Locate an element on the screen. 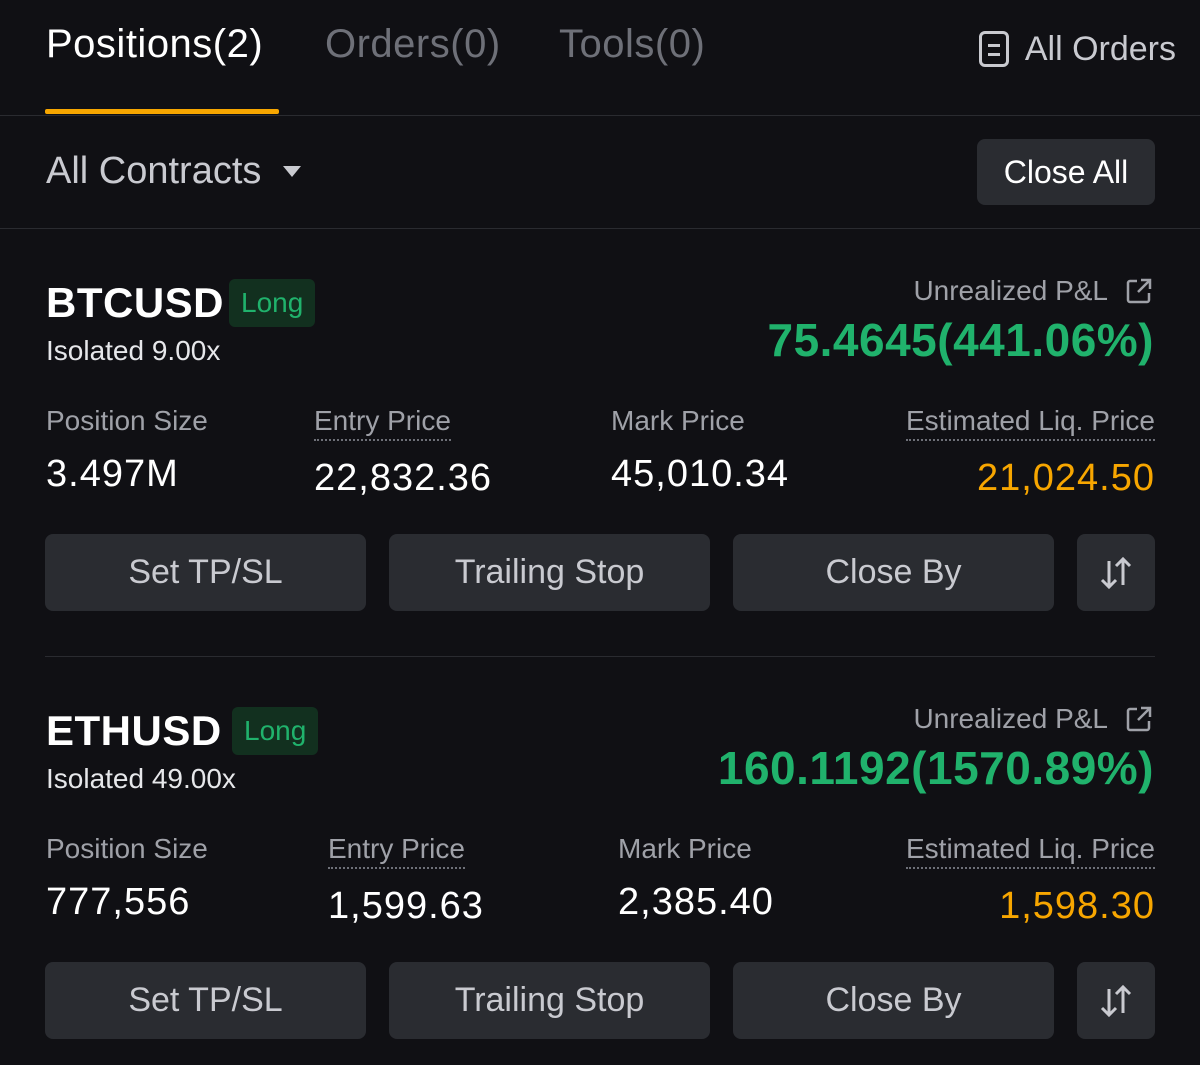 The image size is (1200, 1065). unrealized-pnl-value: 160.1192(1570.89%) is located at coordinates (935, 768).